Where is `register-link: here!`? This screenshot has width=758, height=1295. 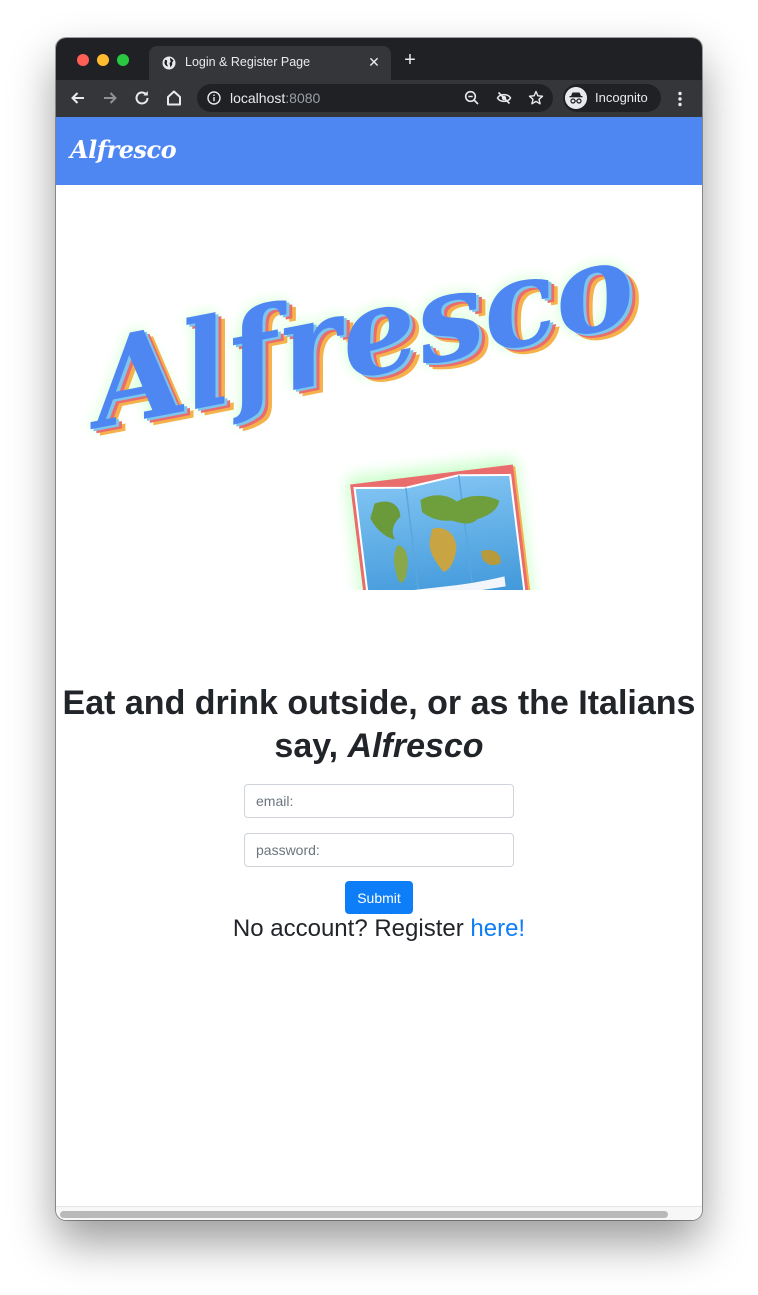
register-link: here! is located at coordinates (497, 928).